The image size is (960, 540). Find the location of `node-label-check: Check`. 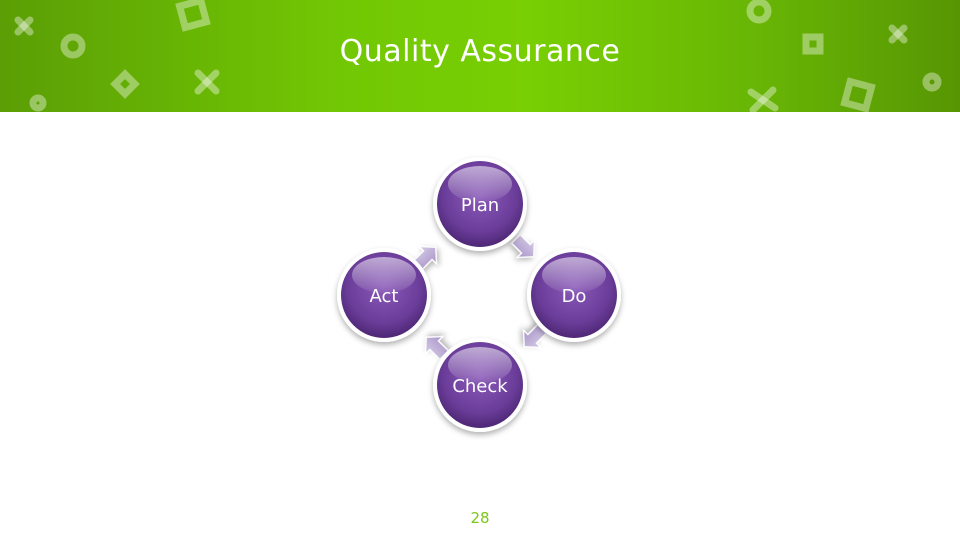

node-label-check: Check is located at coordinates (480, 386).